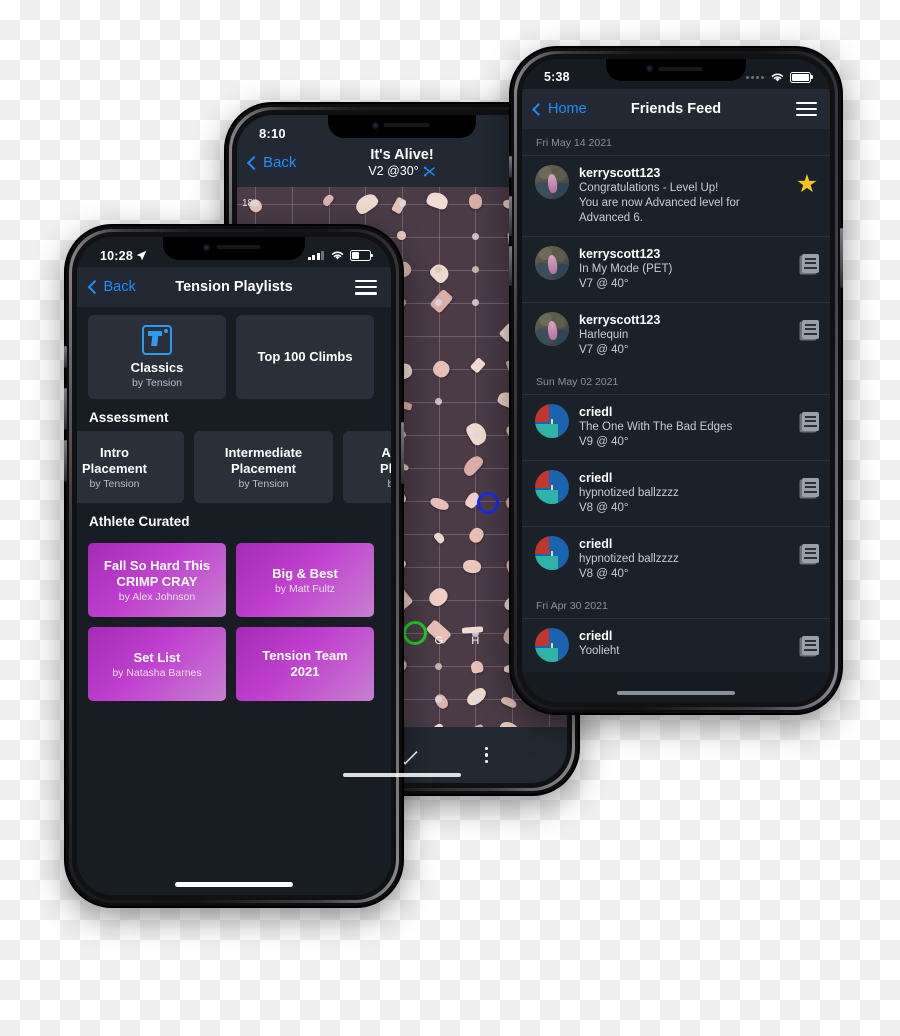  I want to click on board-hold-mark-hand, so click(488, 502).